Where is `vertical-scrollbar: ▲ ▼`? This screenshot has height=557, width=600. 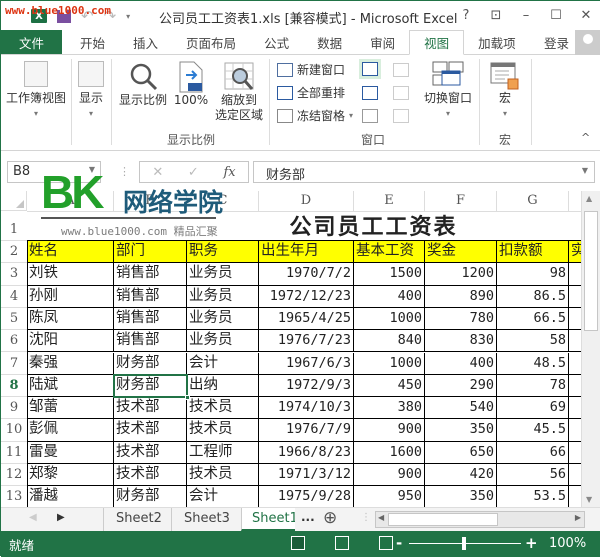 vertical-scrollbar: ▲ ▼ is located at coordinates (590, 349).